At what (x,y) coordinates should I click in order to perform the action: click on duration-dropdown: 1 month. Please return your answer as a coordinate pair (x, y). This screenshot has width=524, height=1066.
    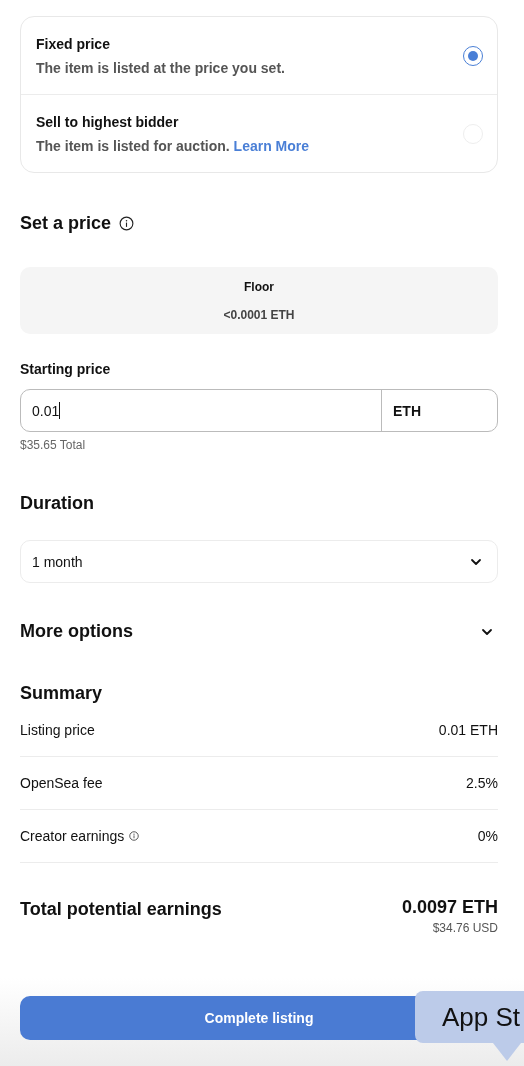
    Looking at the image, I should click on (259, 561).